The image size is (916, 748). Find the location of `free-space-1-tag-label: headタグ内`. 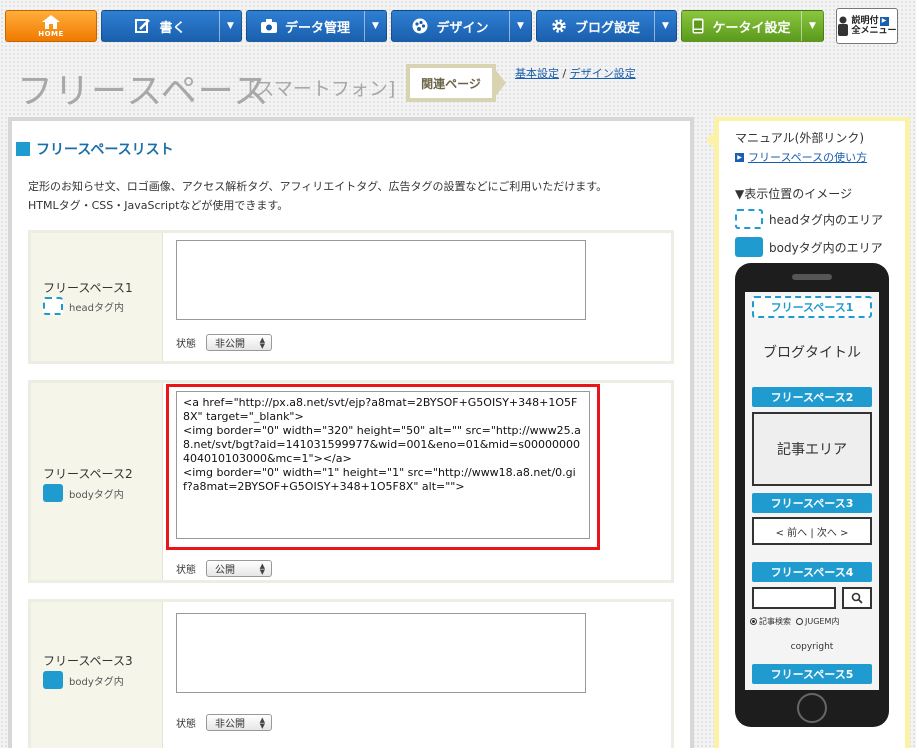

free-space-1-tag-label: headタグ内 is located at coordinates (96, 308).